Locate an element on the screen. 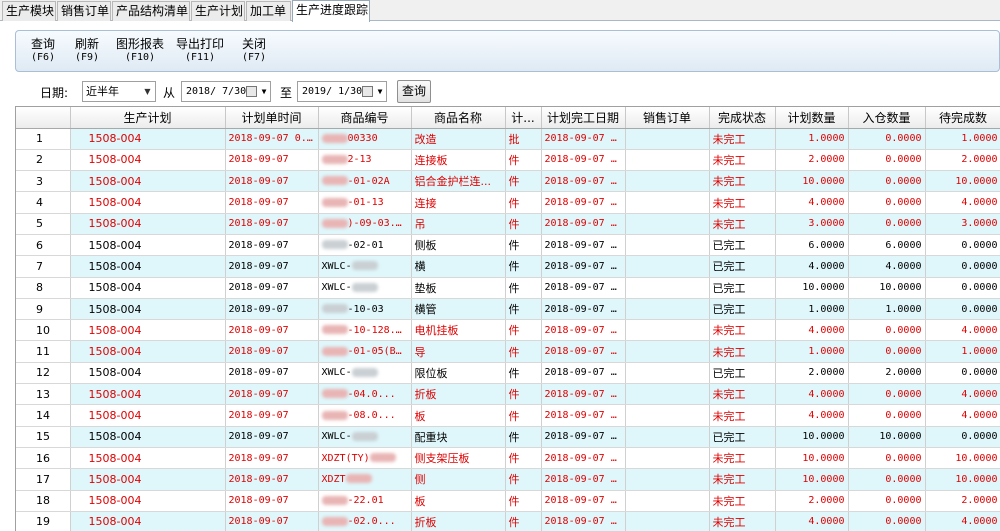 The height and width of the screenshot is (531, 1000). export-print-toolbar-button: 导出打印 (F11) is located at coordinates (200, 51).